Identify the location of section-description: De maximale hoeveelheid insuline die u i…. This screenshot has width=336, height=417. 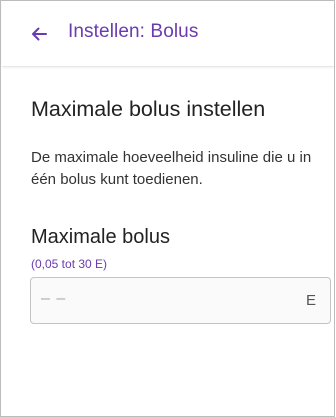
(171, 168).